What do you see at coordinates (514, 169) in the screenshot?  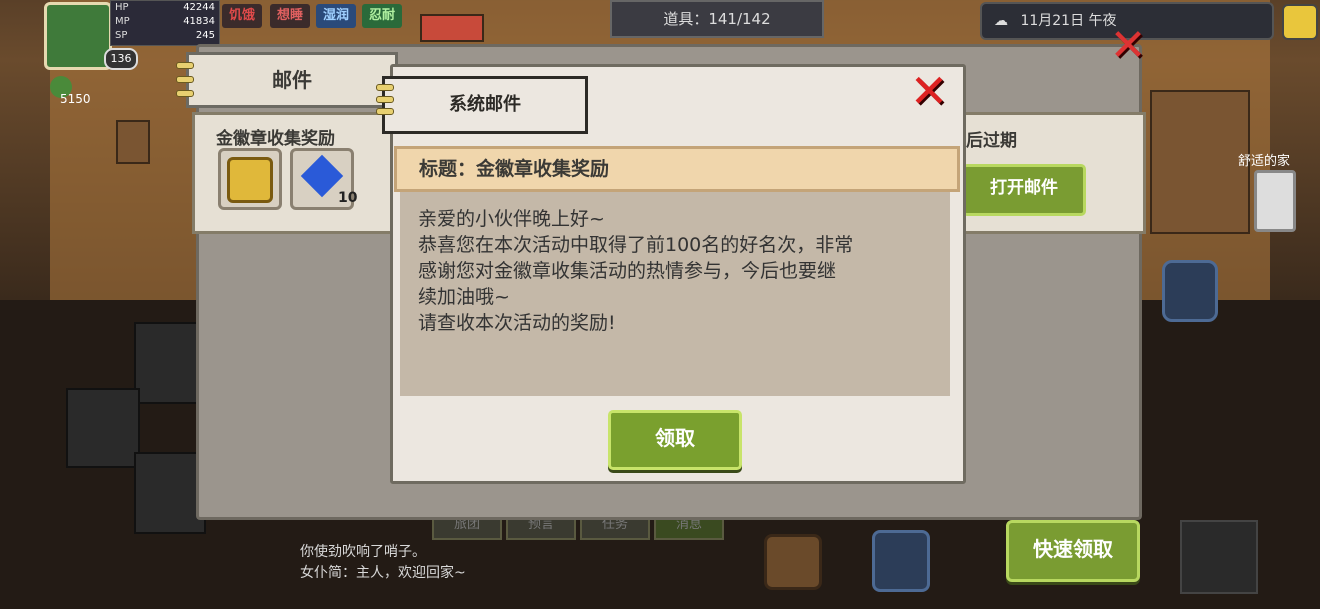 I see `mail-title: 标题：金徽章收集奖励` at bounding box center [514, 169].